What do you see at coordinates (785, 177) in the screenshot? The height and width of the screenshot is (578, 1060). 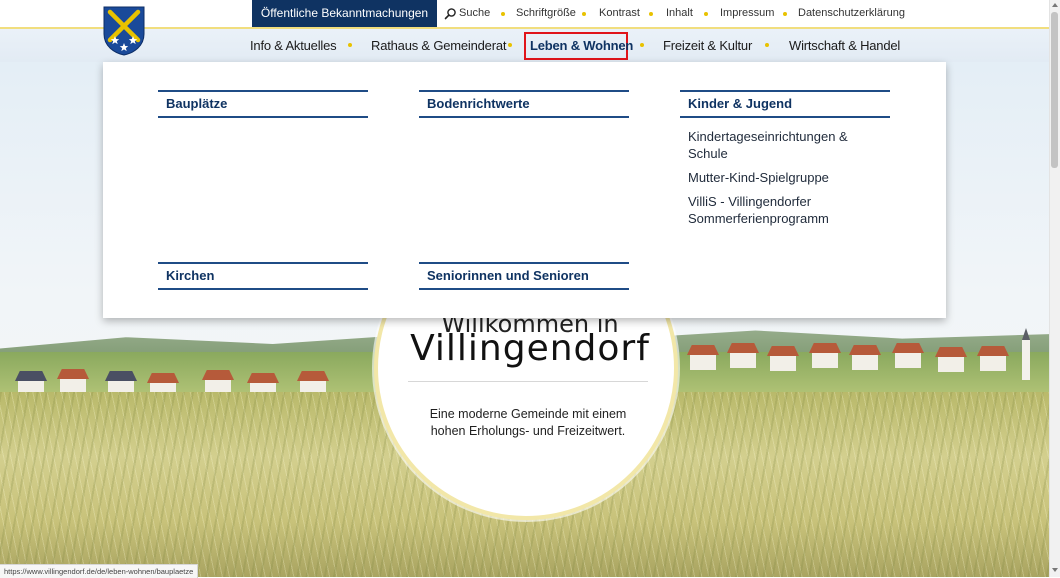 I see `menu-link-mutter-kind-spielgruppe: Mutter-Kind-Spielgruppe` at bounding box center [785, 177].